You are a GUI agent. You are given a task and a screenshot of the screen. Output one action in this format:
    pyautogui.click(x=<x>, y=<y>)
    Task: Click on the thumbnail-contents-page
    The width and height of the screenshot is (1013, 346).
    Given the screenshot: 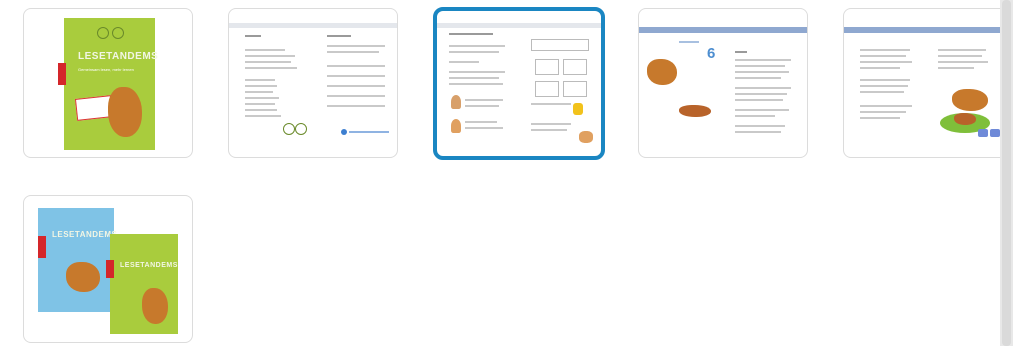 What is the action you would take?
    pyautogui.click(x=313, y=83)
    